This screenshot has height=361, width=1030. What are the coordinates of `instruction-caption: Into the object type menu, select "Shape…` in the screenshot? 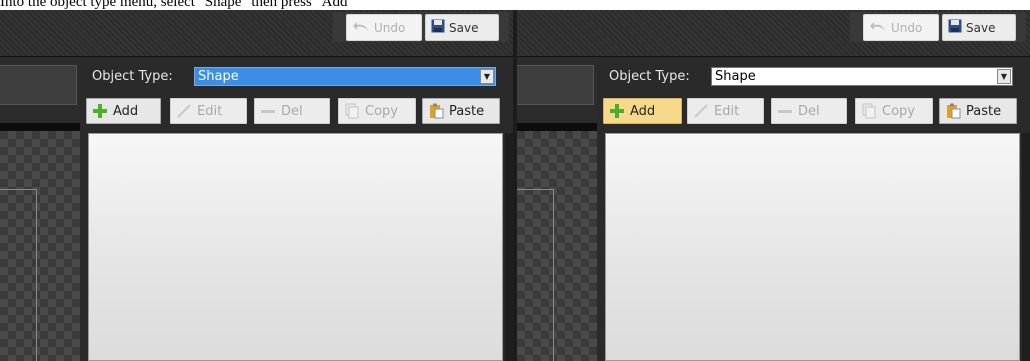 It's located at (177, 5).